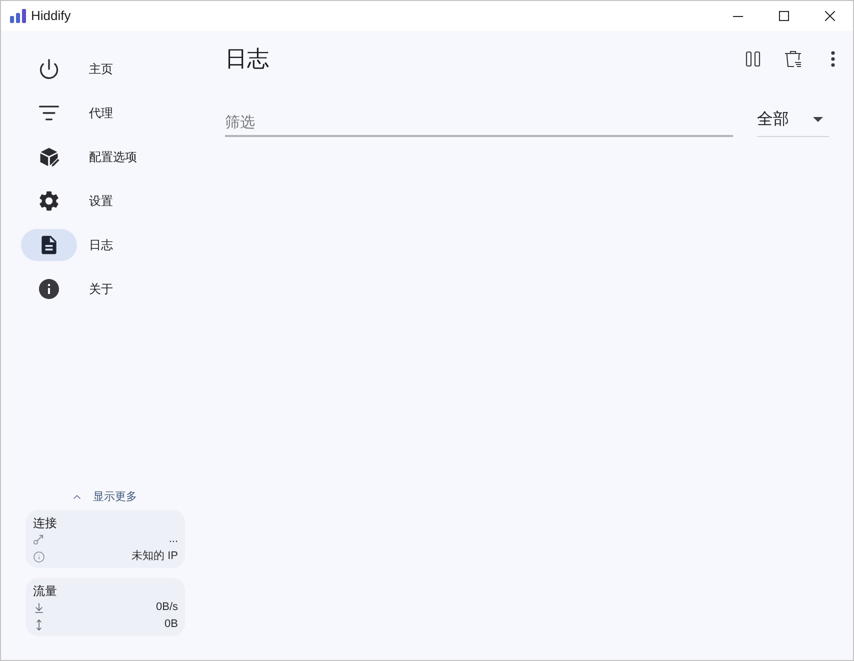 Image resolution: width=854 pixels, height=661 pixels. What do you see at coordinates (49, 157) in the screenshot?
I see `package-icon` at bounding box center [49, 157].